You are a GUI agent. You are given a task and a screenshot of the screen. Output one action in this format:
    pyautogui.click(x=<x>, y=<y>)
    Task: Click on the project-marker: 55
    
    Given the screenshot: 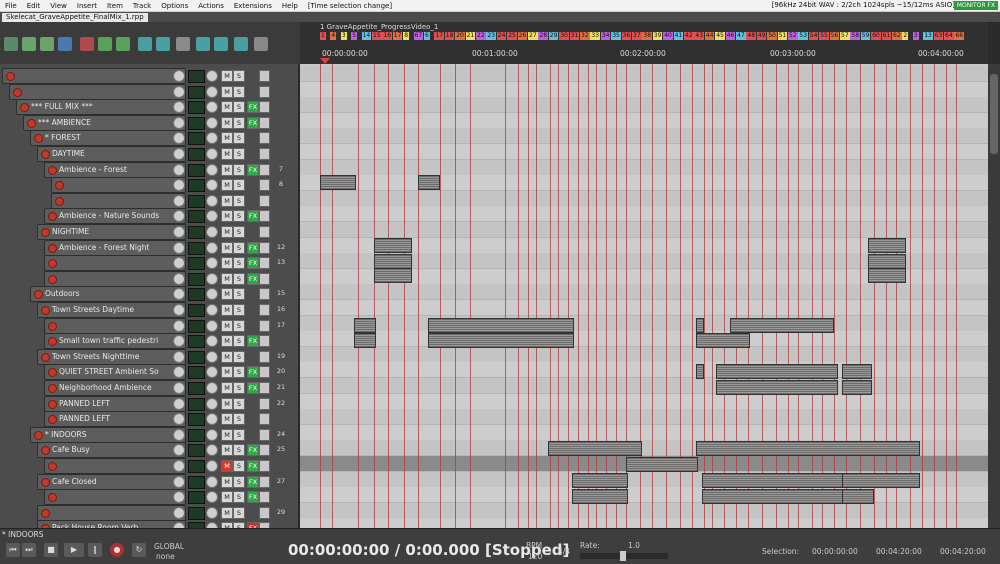 What is the action you would take?
    pyautogui.click(x=824, y=36)
    